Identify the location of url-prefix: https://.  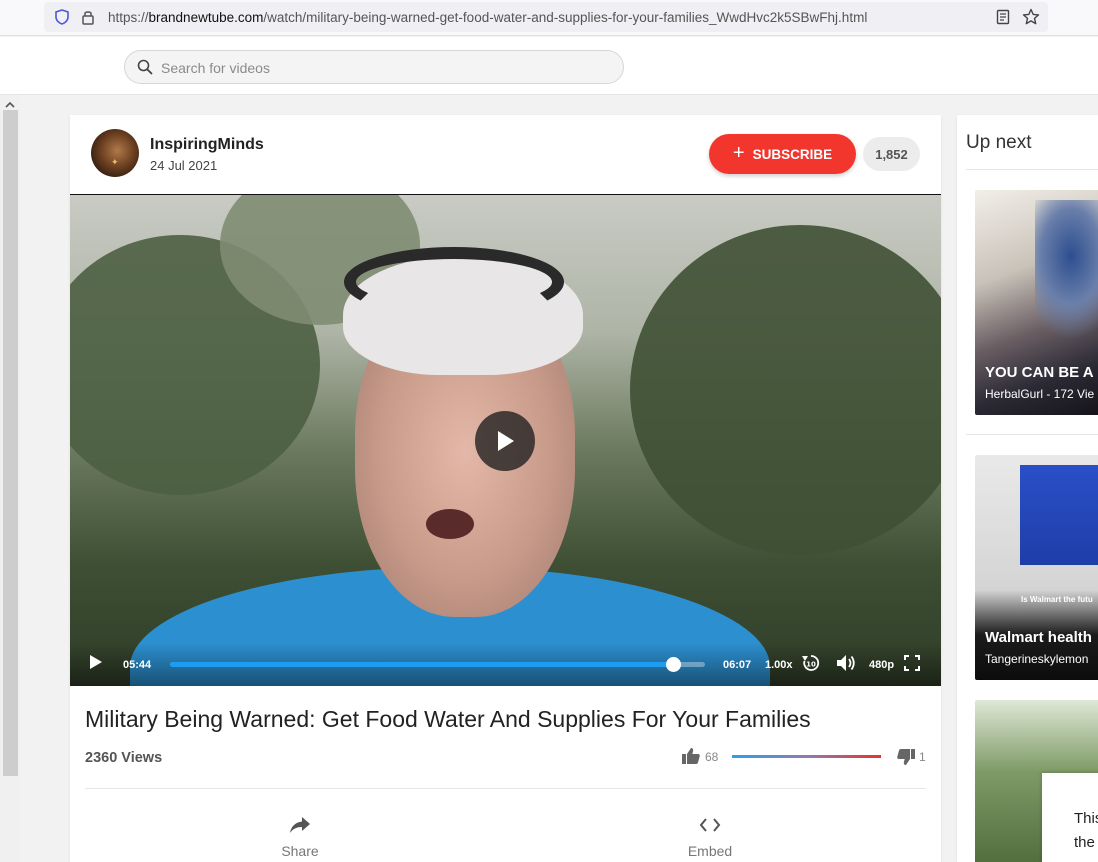
(128, 17).